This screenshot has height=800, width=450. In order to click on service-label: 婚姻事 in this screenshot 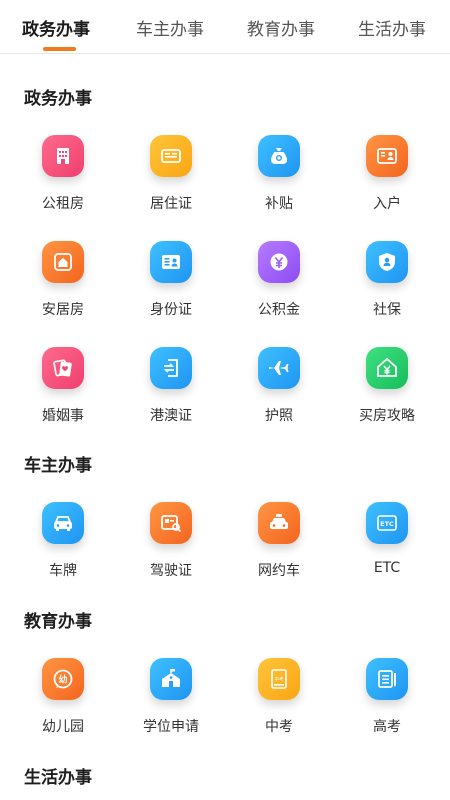, I will do `click(63, 416)`.